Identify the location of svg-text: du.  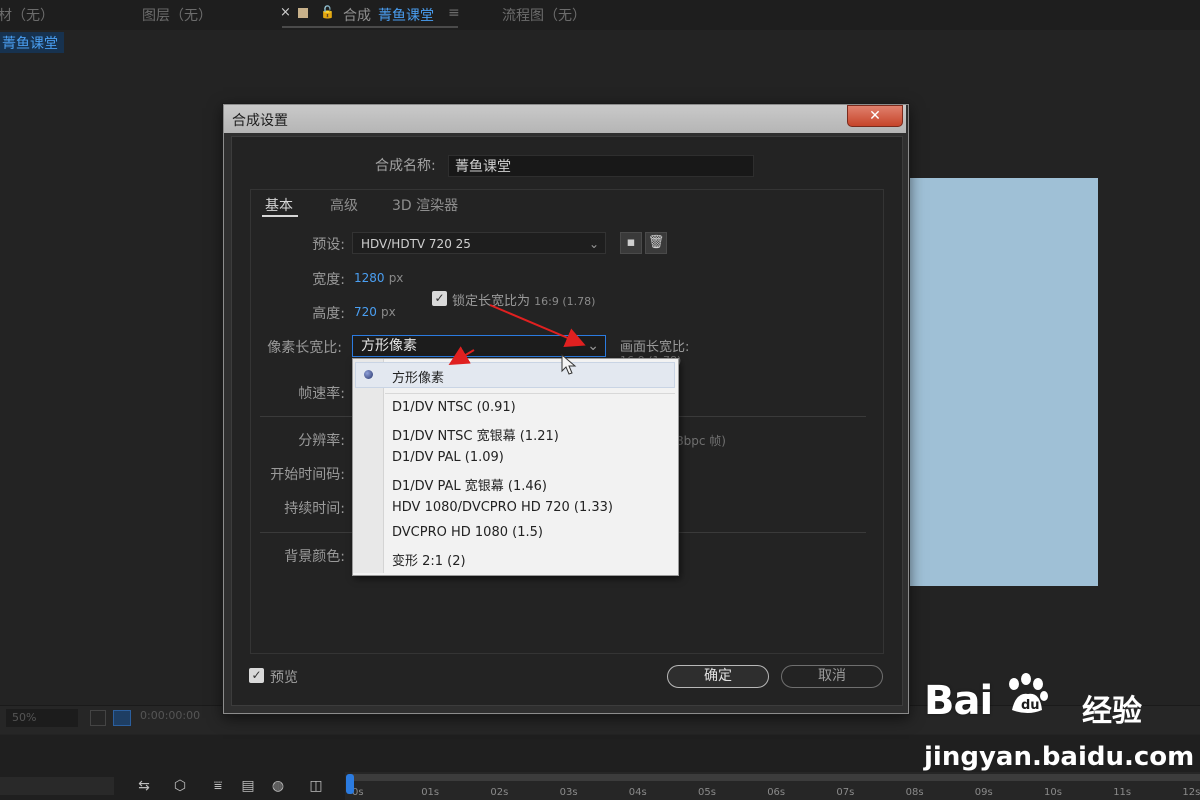
(1030, 705).